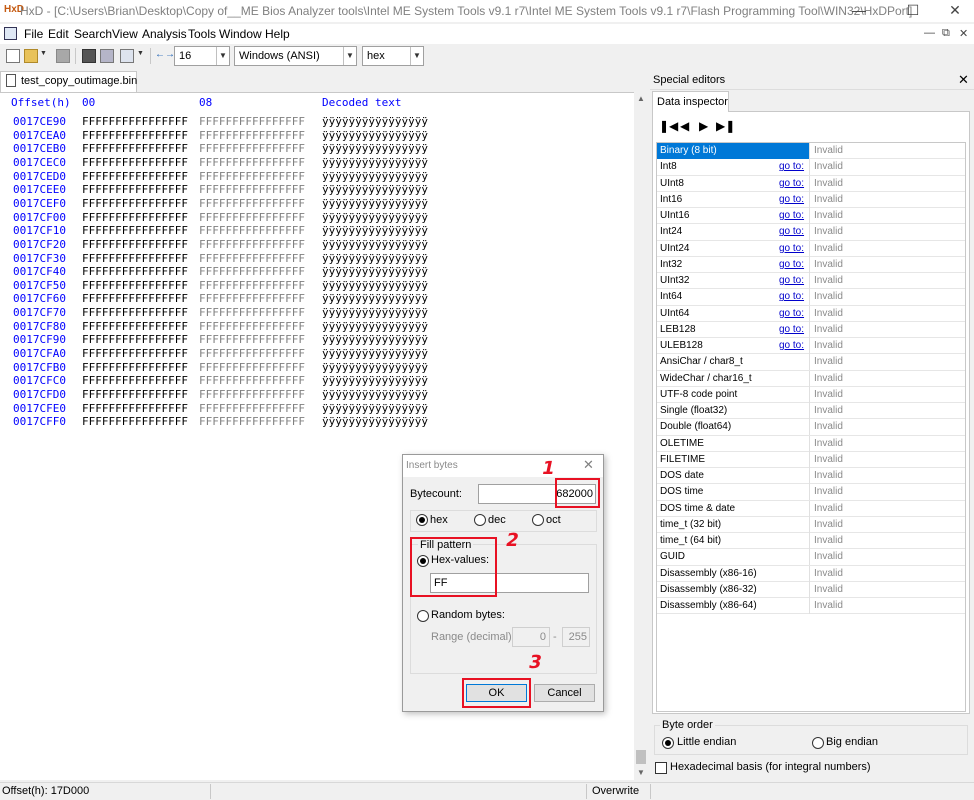 The image size is (974, 800). What do you see at coordinates (39, 353) in the screenshot?
I see `hex-offset: 0017CFA0` at bounding box center [39, 353].